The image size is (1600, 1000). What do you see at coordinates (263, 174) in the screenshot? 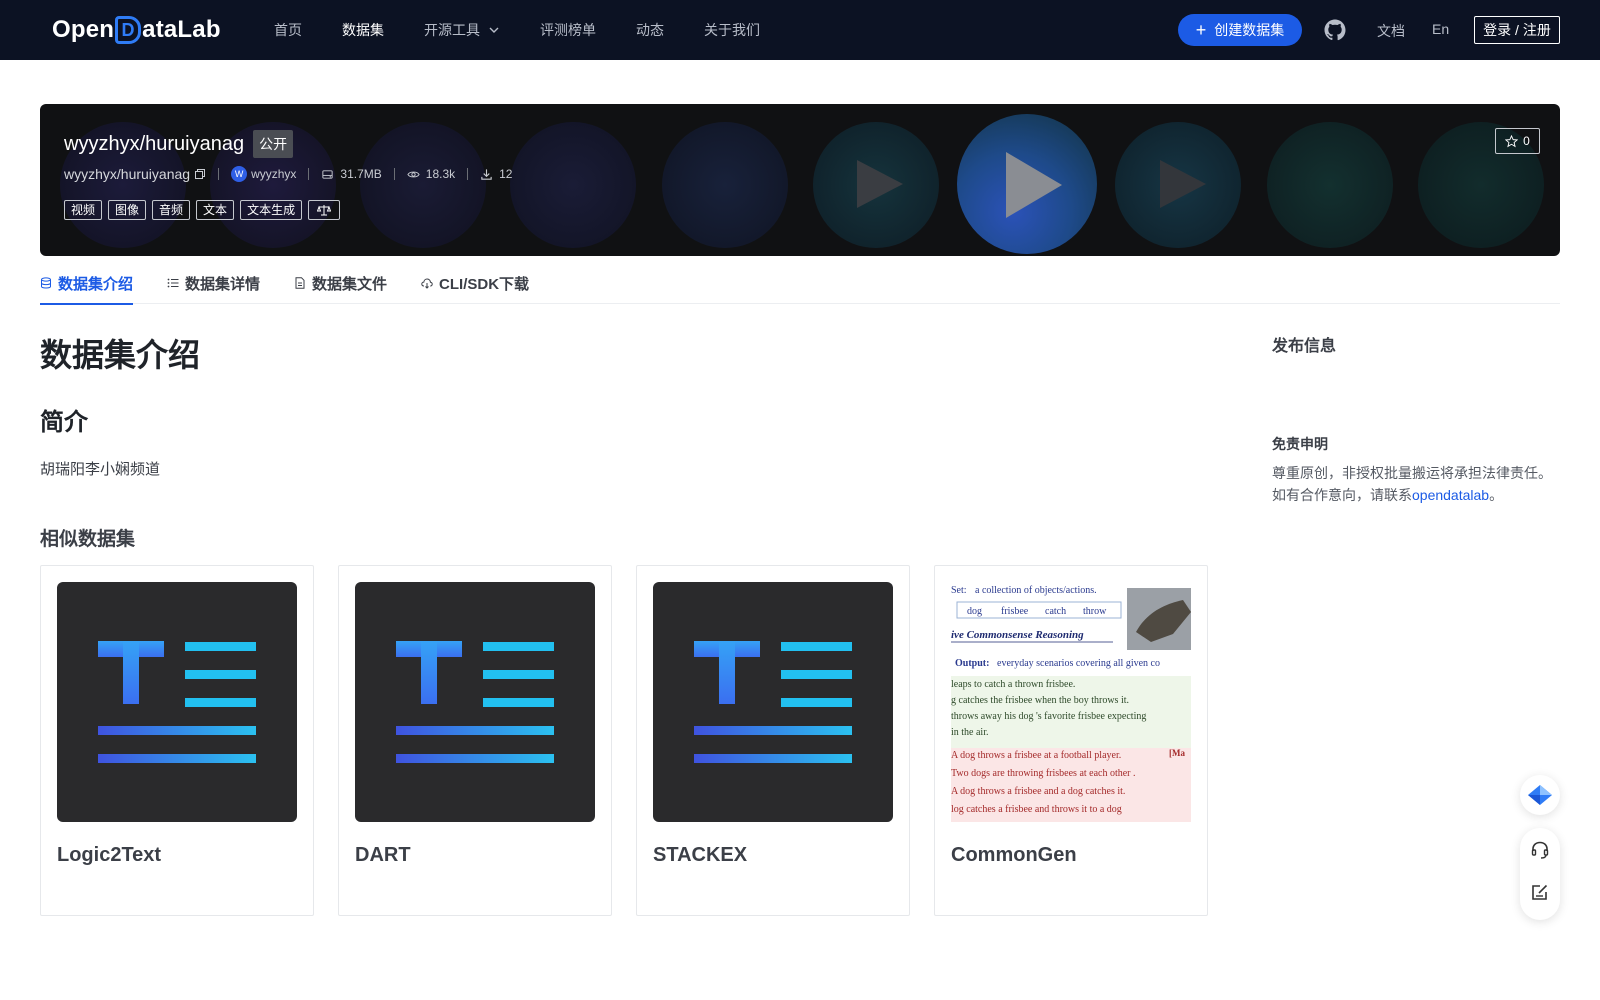
I see `dataset-owner: W wyyzhyx` at bounding box center [263, 174].